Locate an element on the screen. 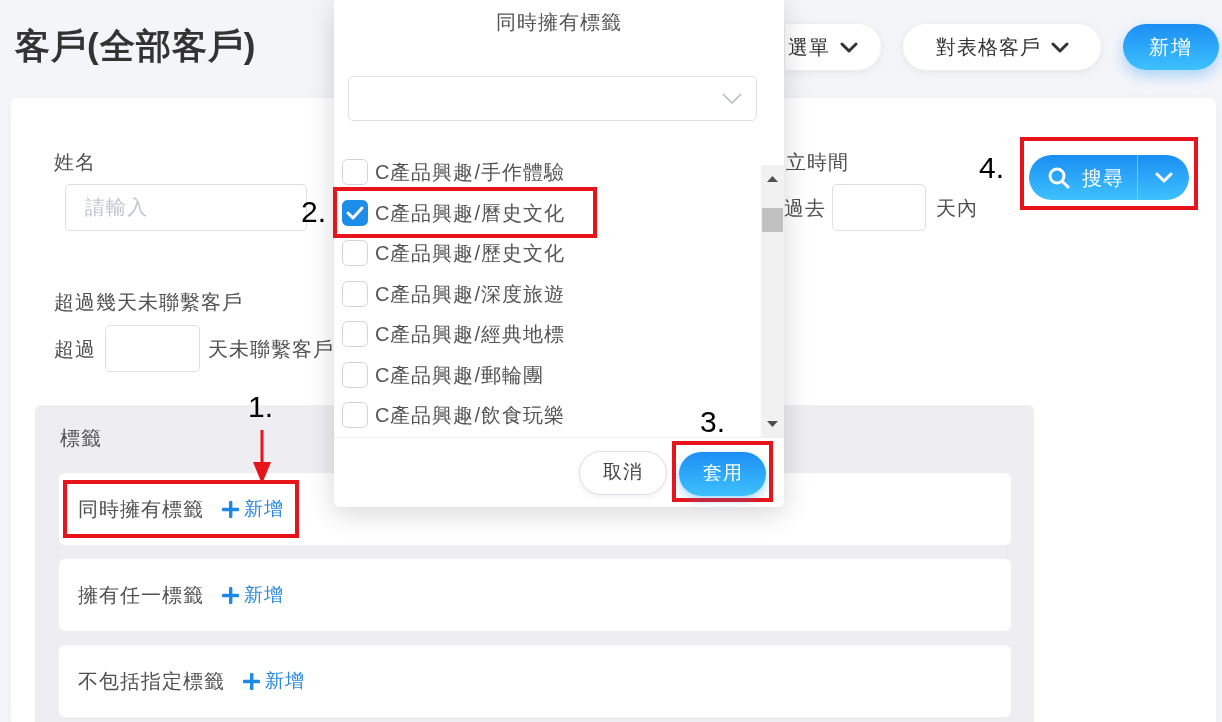 This screenshot has width=1222, height=722. option-label: C產品興趣/曆史文化 is located at coordinates (470, 212).